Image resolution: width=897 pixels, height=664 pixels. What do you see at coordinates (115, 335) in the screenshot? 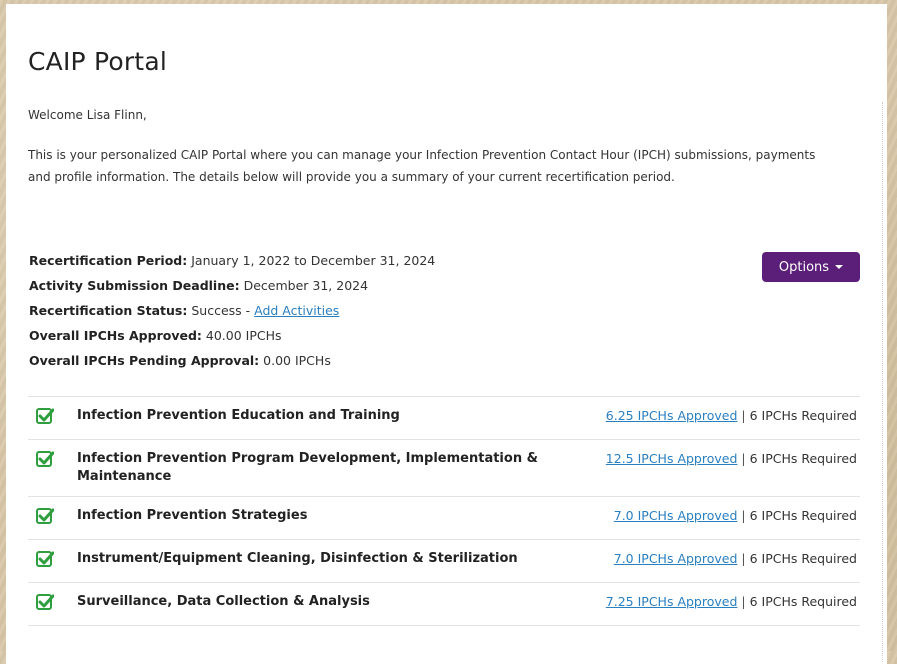
I see `approved-label: Overall IPCHs Approved:` at bounding box center [115, 335].